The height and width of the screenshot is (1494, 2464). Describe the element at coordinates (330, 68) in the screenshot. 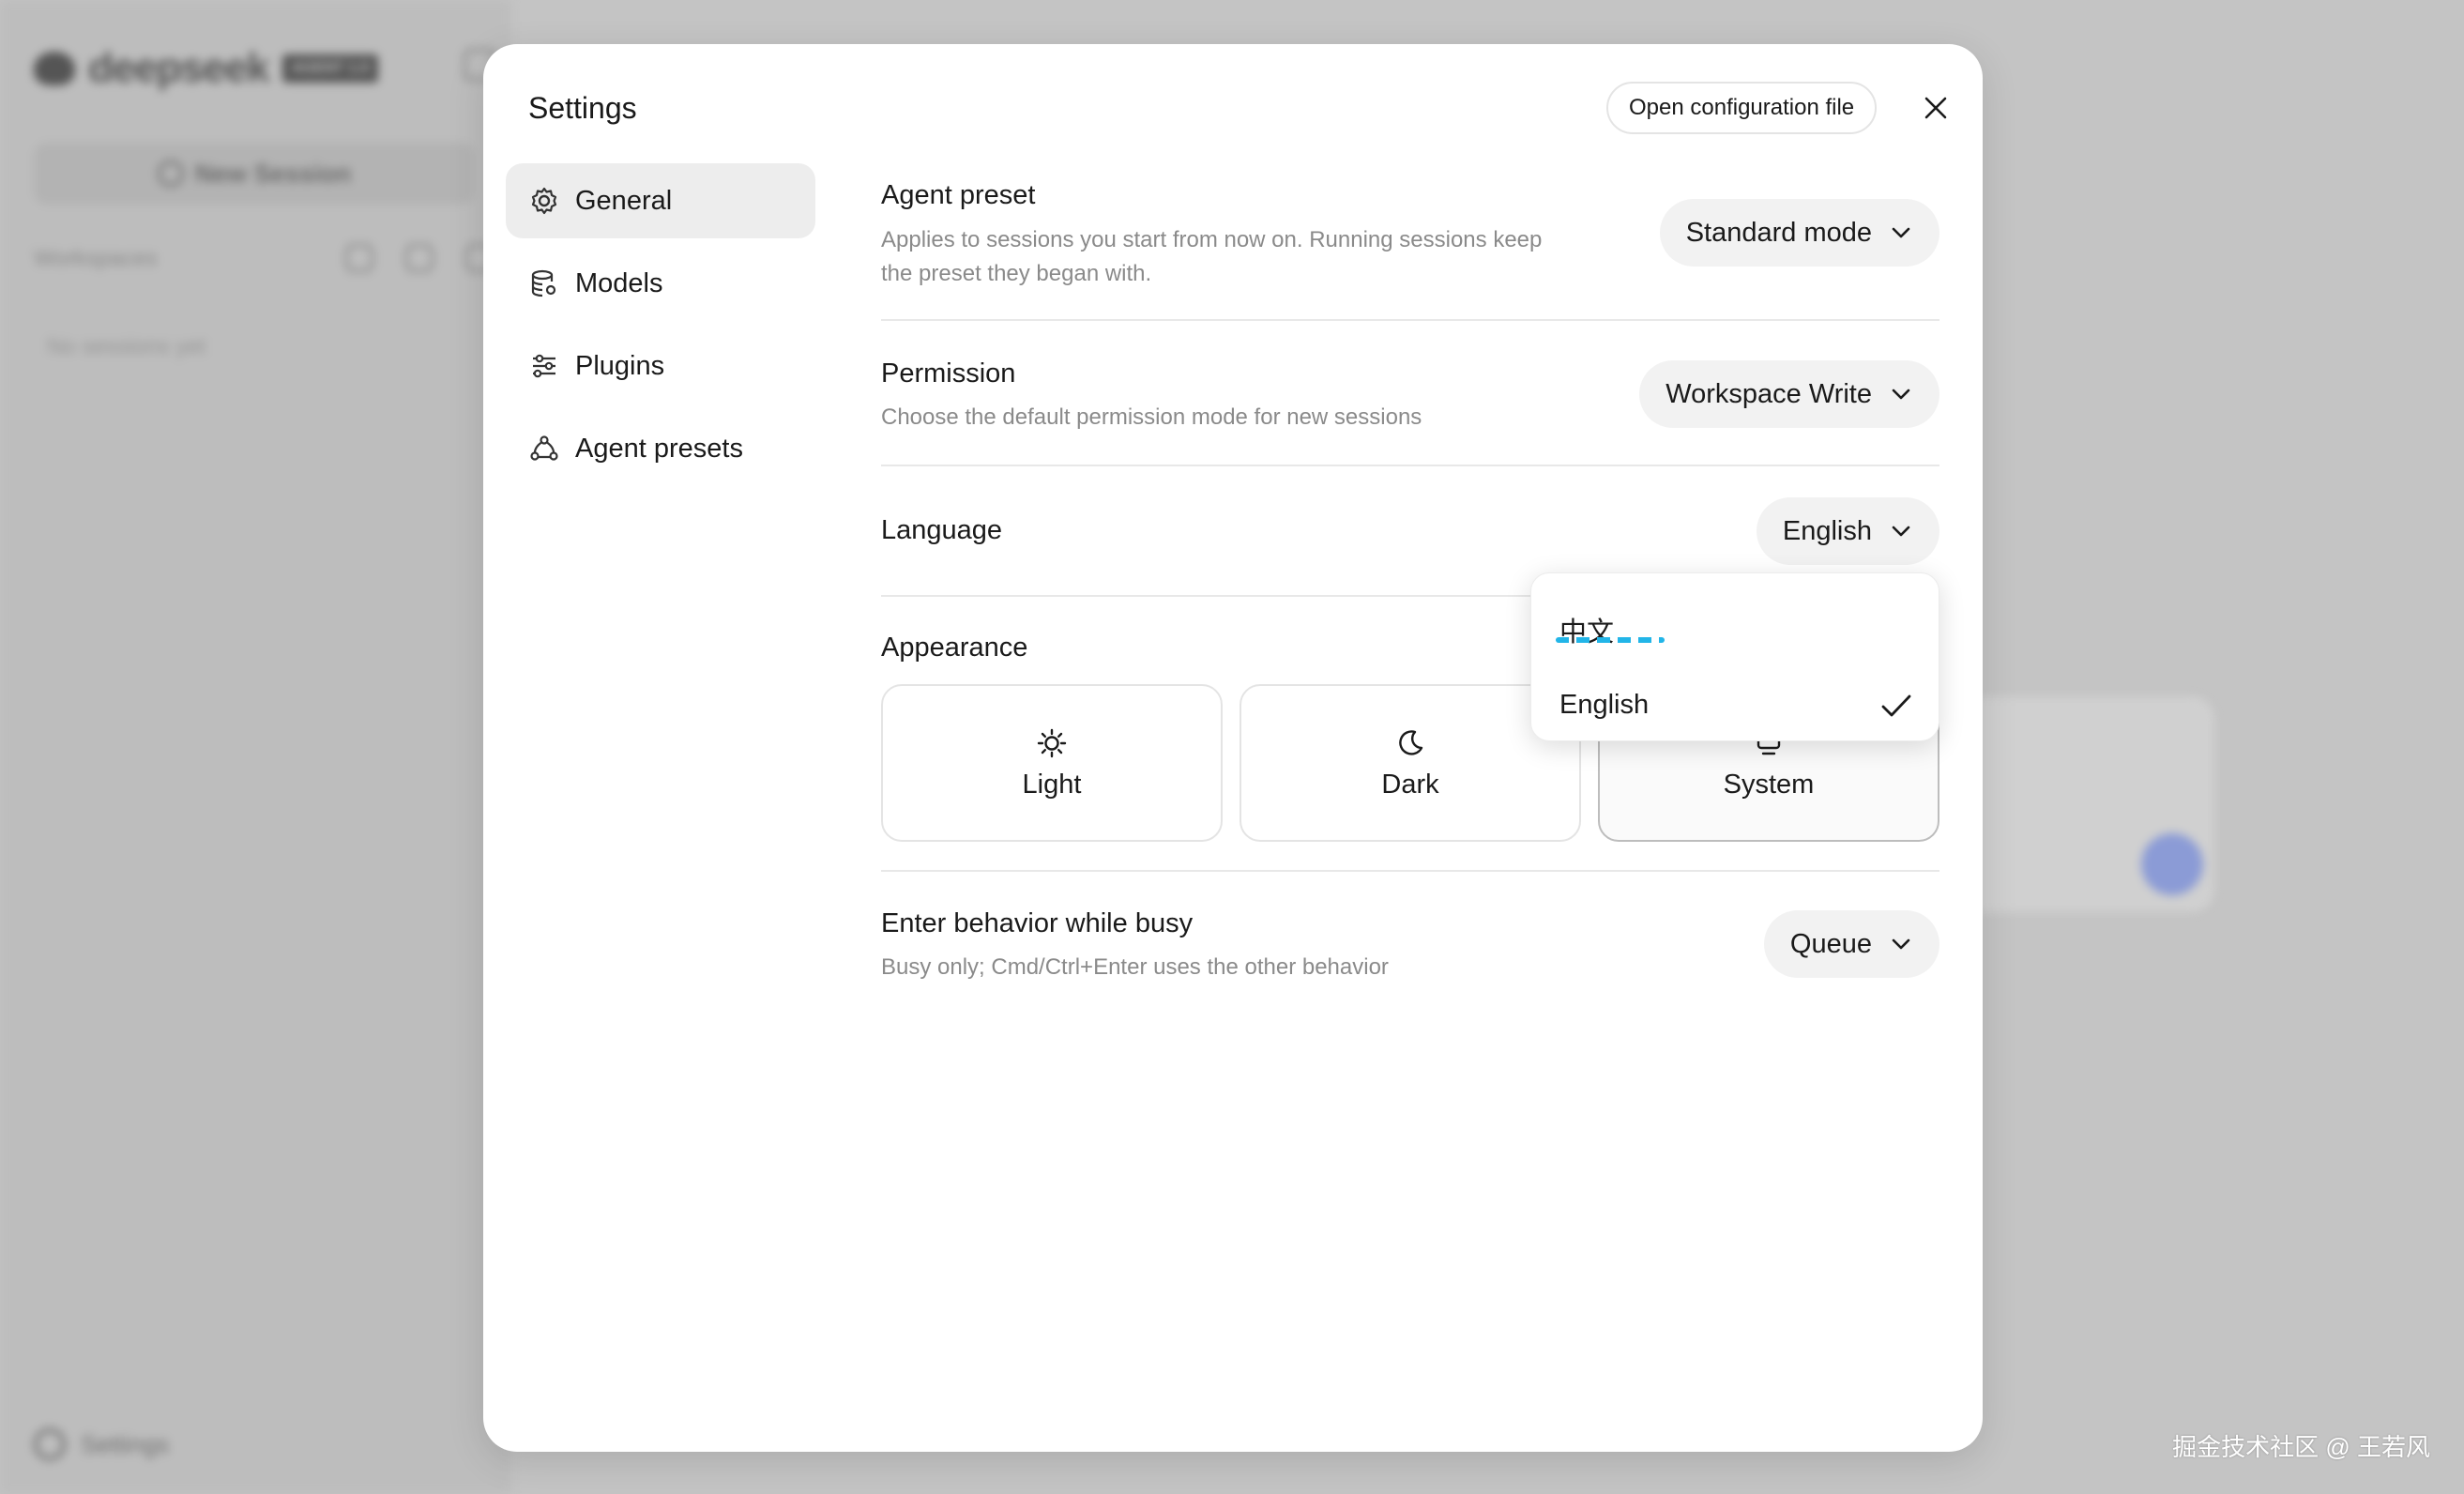

I see `logo-badge: AGENT 1.0` at that location.